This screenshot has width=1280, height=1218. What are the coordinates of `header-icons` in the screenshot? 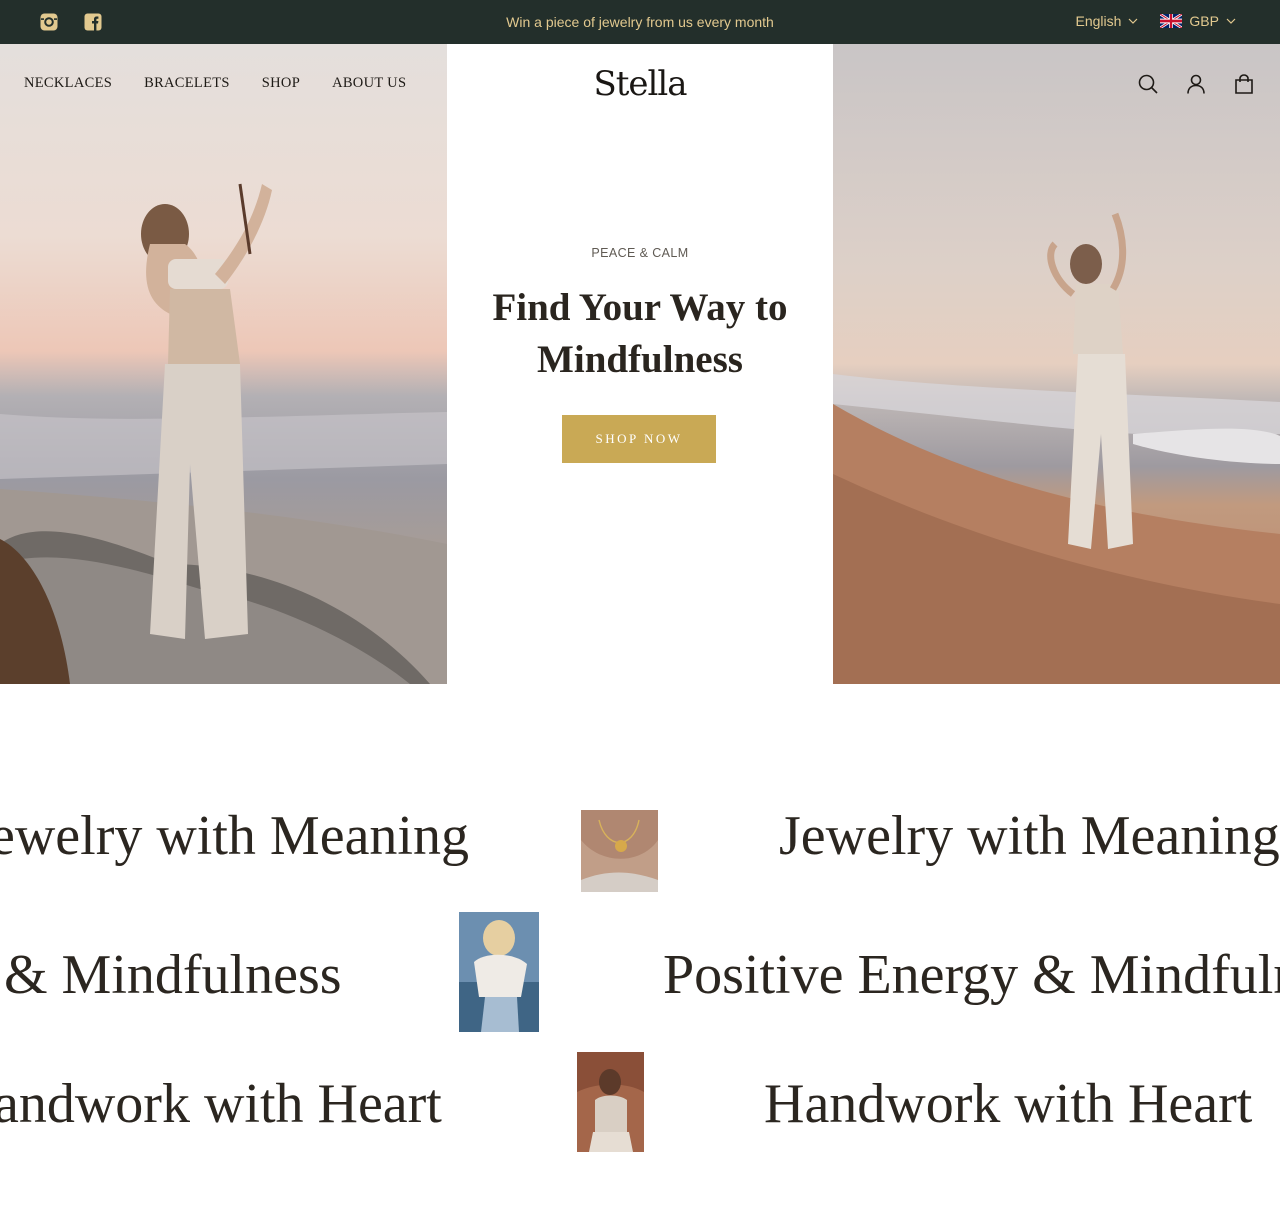 It's located at (1196, 84).